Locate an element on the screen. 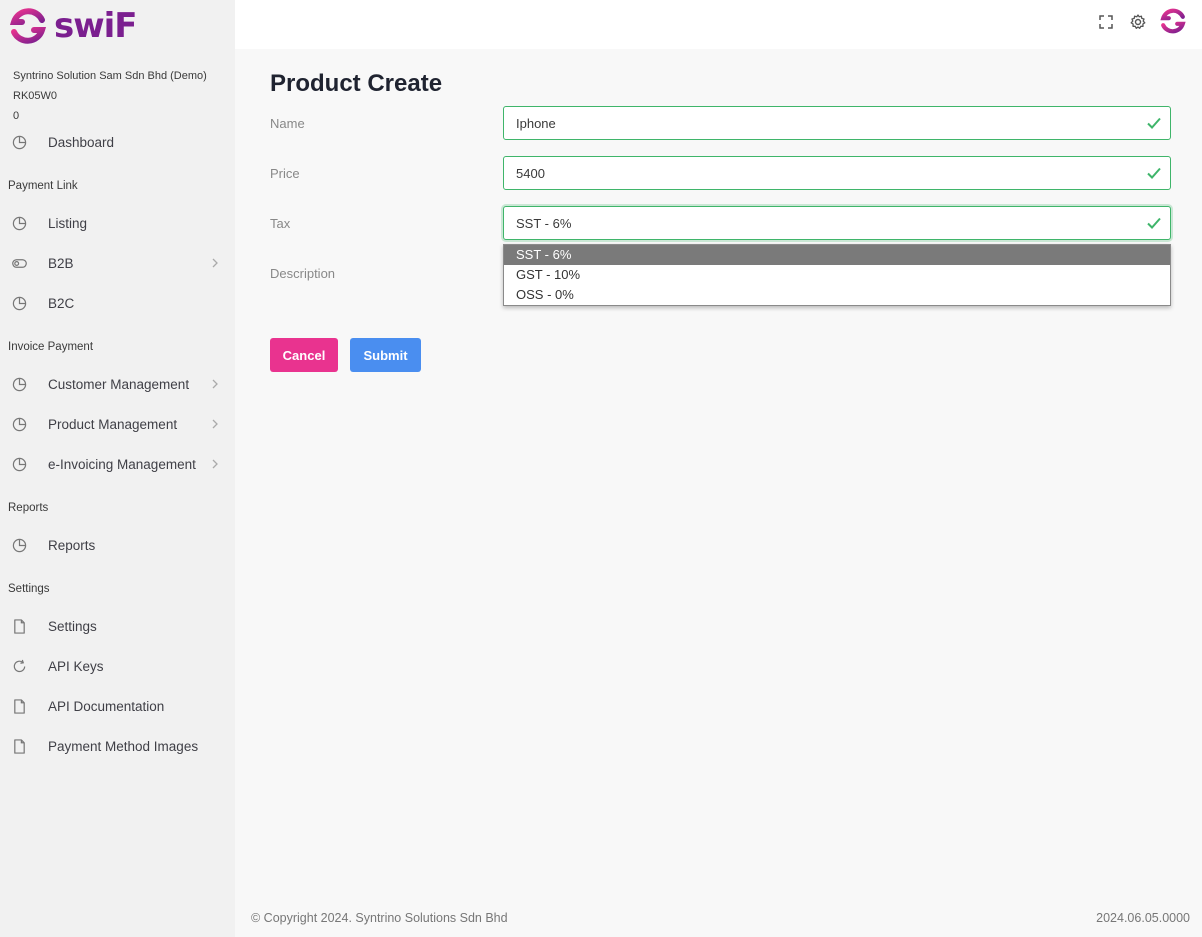 The height and width of the screenshot is (937, 1202). refresh-icon is located at coordinates (19, 666).